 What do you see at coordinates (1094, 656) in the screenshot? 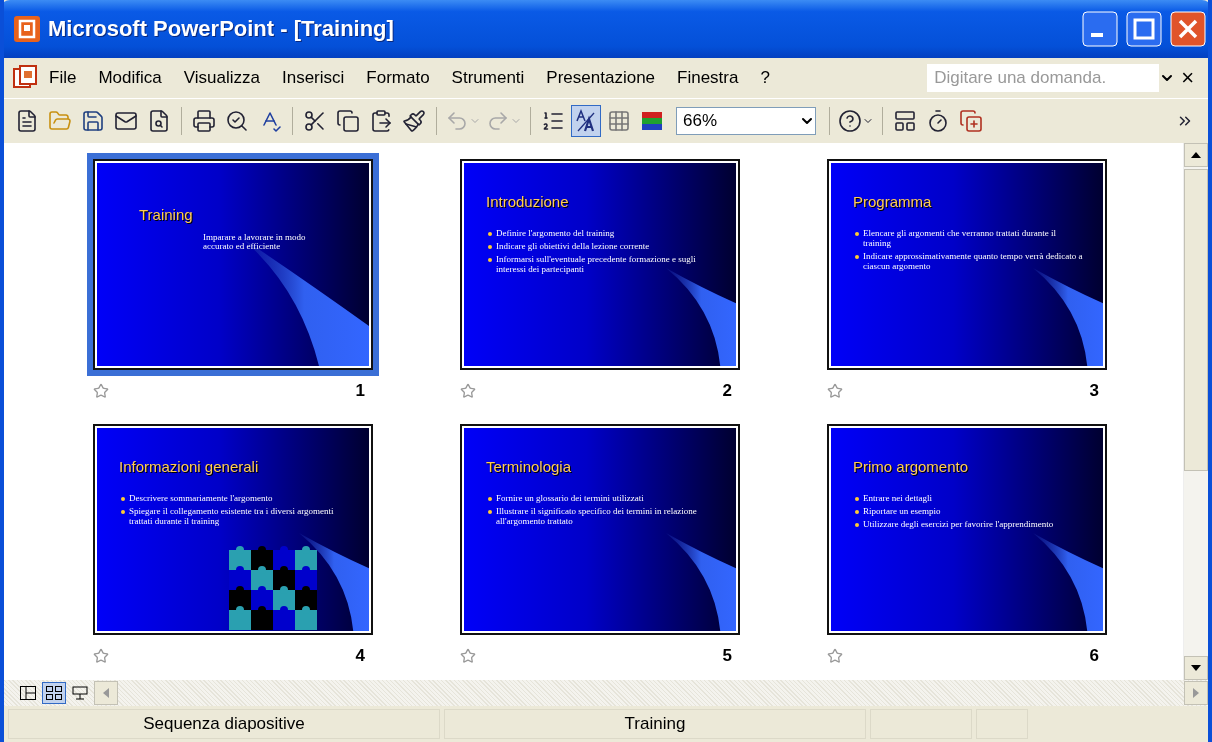
I see `slide-number: 6` at bounding box center [1094, 656].